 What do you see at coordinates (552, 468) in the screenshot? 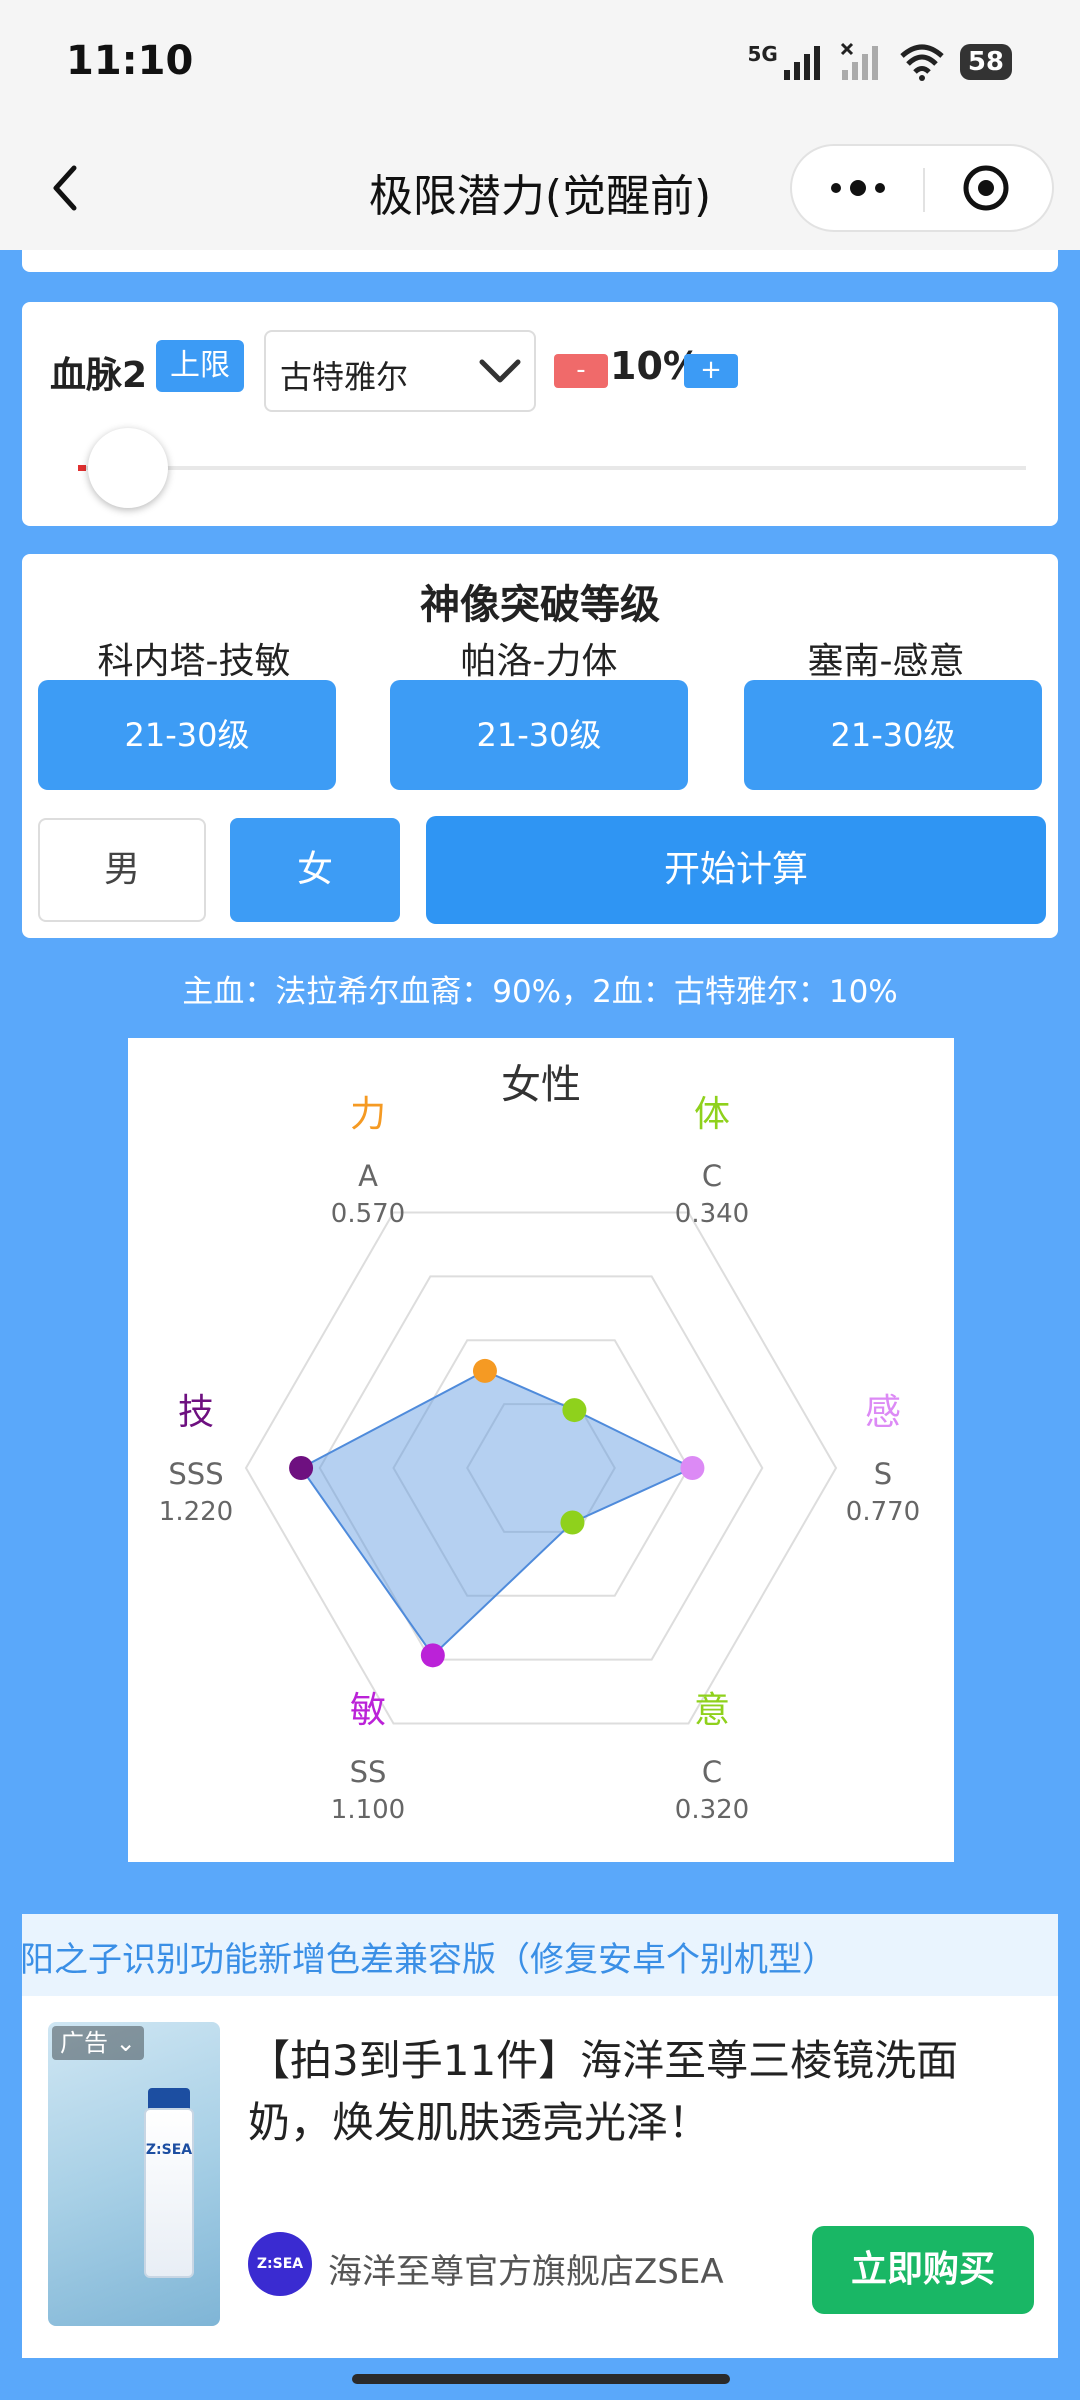
I see `percent-slider` at bounding box center [552, 468].